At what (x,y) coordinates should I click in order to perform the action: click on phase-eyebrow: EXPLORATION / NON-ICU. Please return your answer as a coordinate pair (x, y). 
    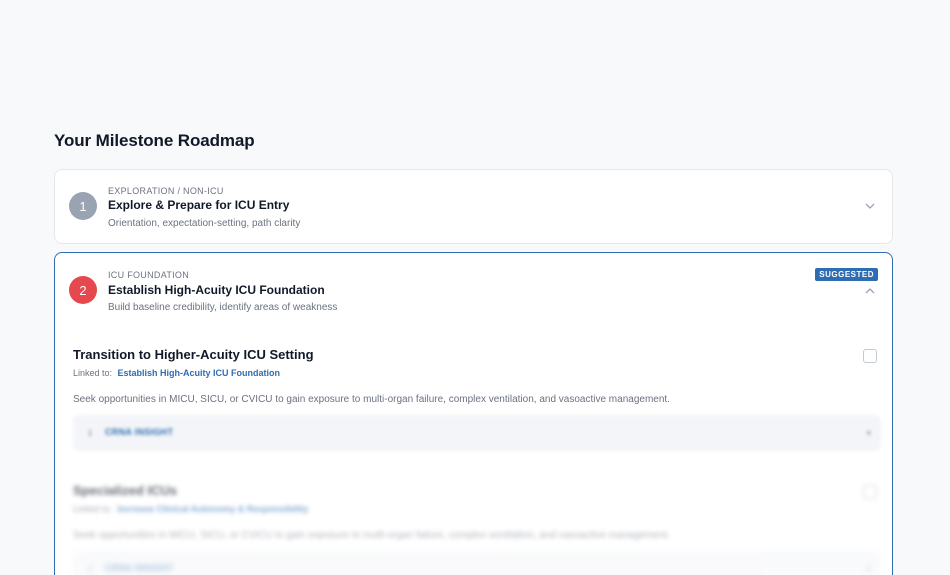
    Looking at the image, I should click on (166, 191).